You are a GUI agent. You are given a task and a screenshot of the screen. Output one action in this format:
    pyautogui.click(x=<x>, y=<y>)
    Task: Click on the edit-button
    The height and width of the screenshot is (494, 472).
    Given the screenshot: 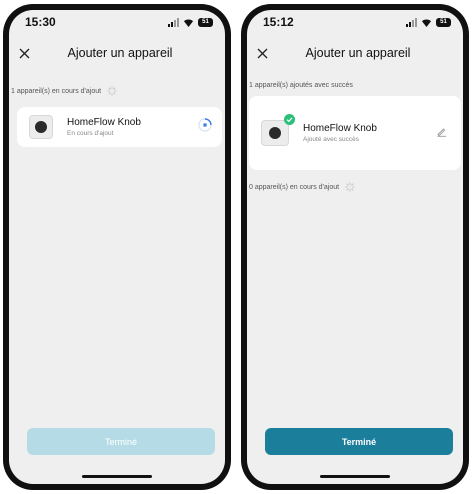 What is the action you would take?
    pyautogui.click(x=441, y=133)
    